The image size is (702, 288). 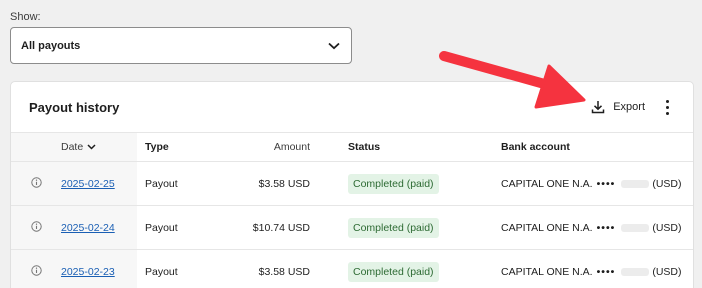 What do you see at coordinates (36, 147) in the screenshot?
I see `info-column-header` at bounding box center [36, 147].